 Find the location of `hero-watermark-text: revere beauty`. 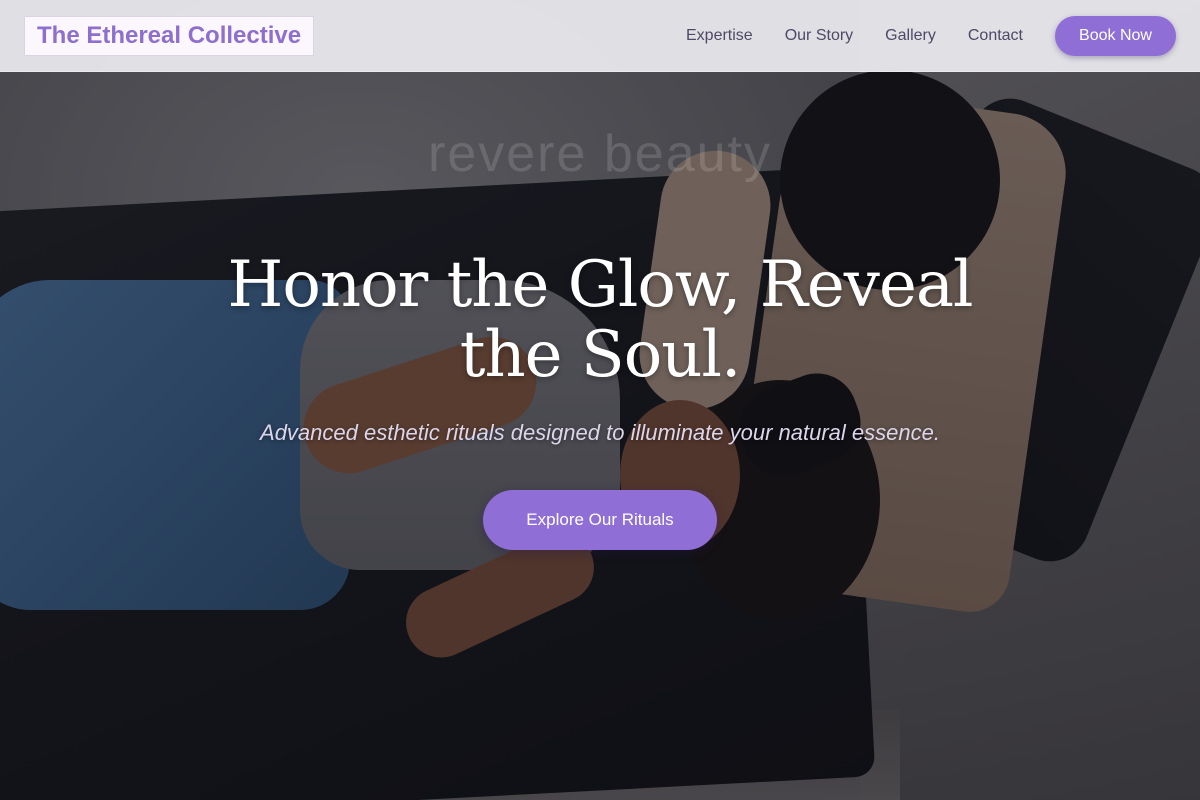

hero-watermark-text: revere beauty is located at coordinates (600, 154).